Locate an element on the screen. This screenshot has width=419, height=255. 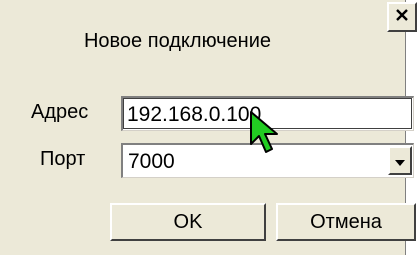
mouse-pointer-icon is located at coordinates (268, 135).